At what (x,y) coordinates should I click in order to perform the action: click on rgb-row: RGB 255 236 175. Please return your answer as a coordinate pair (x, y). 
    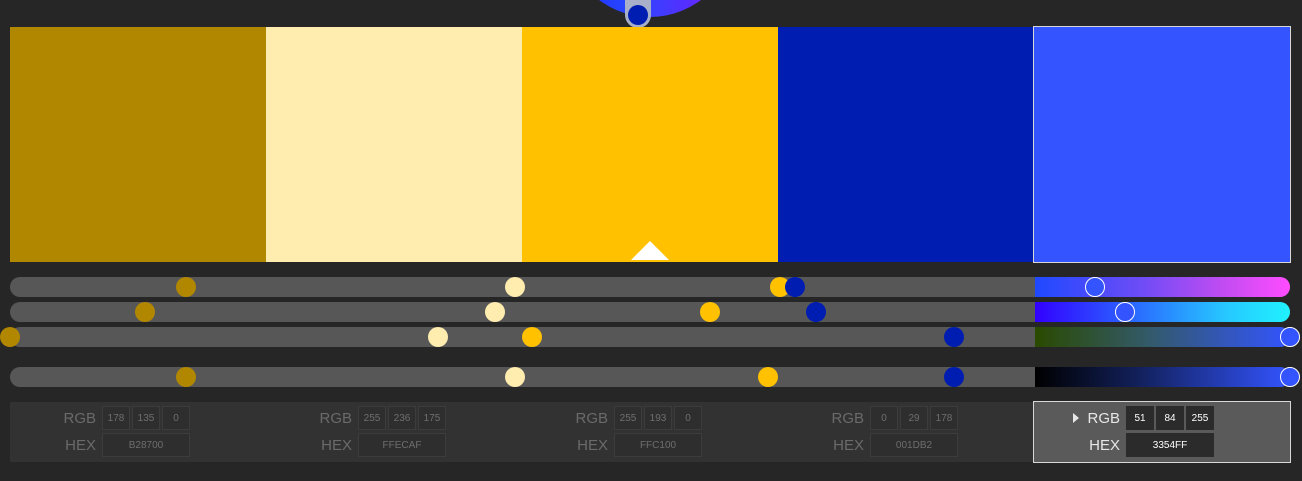
    Looking at the image, I should click on (357, 418).